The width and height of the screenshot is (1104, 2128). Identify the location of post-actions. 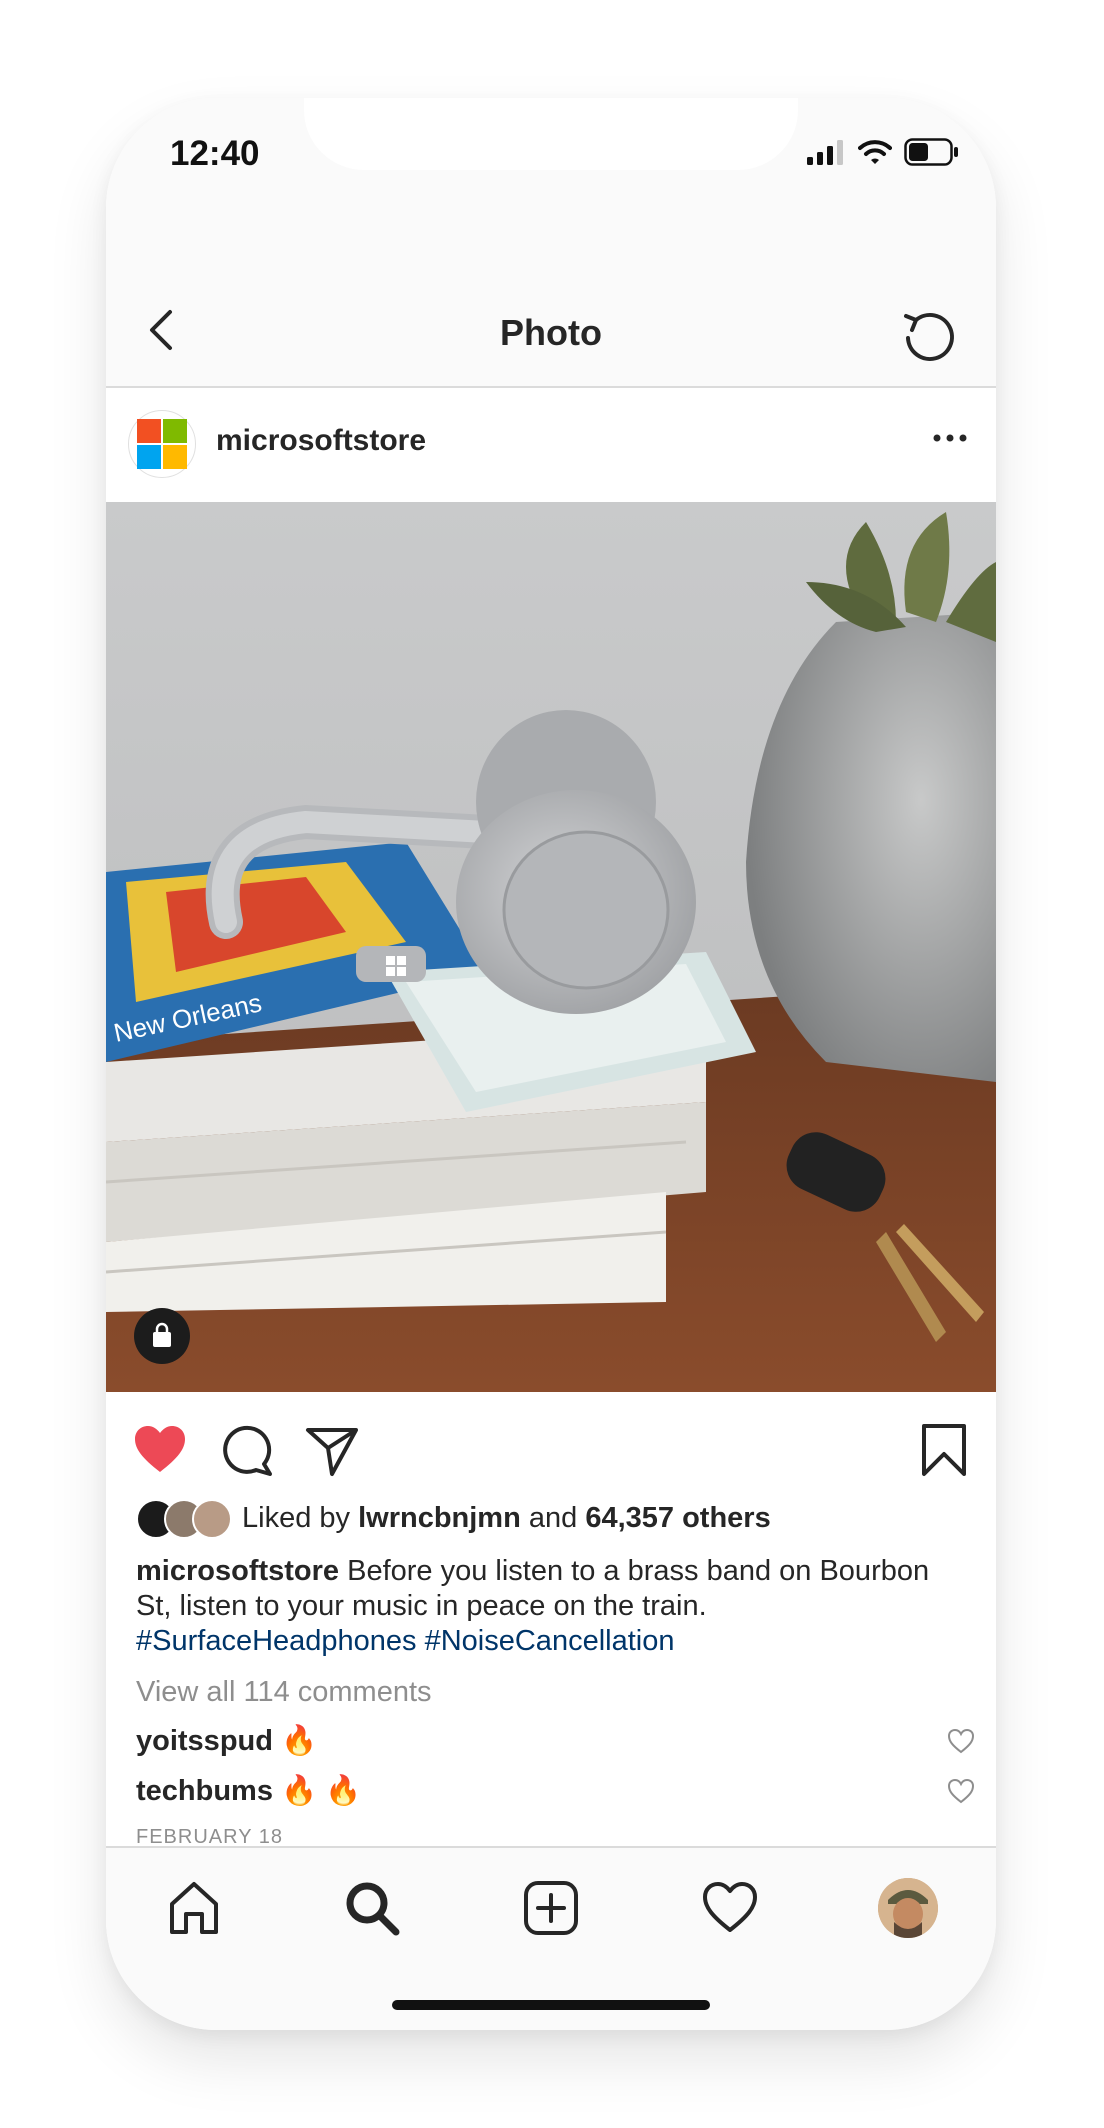
(551, 1447).